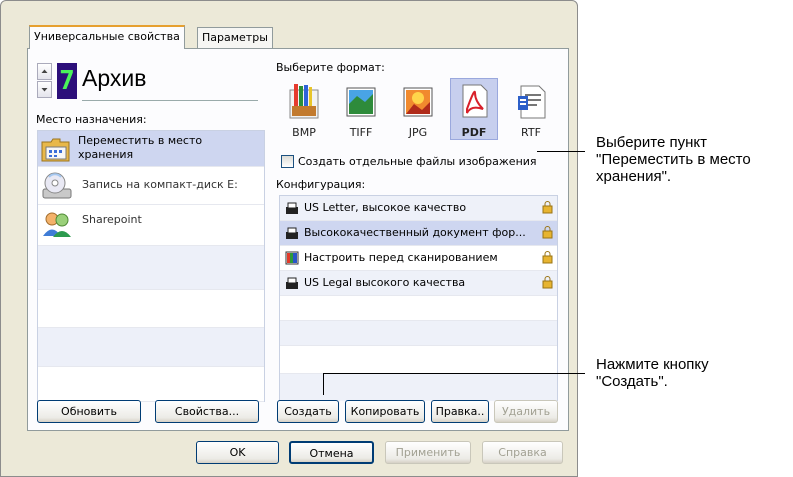 The height and width of the screenshot is (477, 793). I want to click on profile-name: Архив, so click(114, 78).